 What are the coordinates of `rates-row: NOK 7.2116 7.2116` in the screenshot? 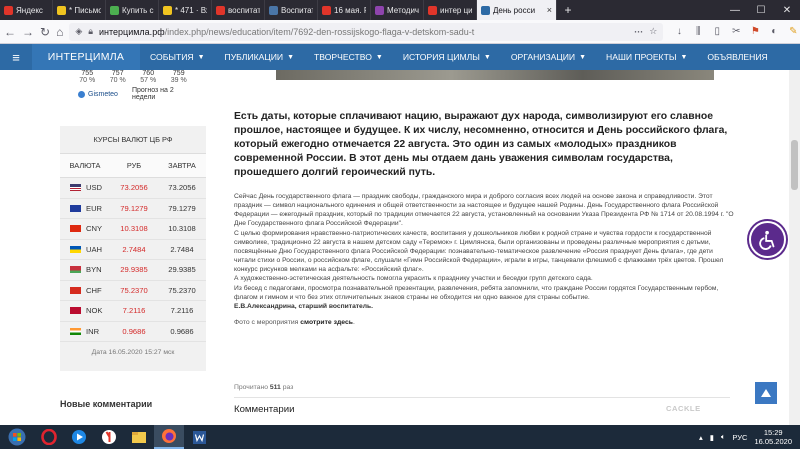 It's located at (133, 311).